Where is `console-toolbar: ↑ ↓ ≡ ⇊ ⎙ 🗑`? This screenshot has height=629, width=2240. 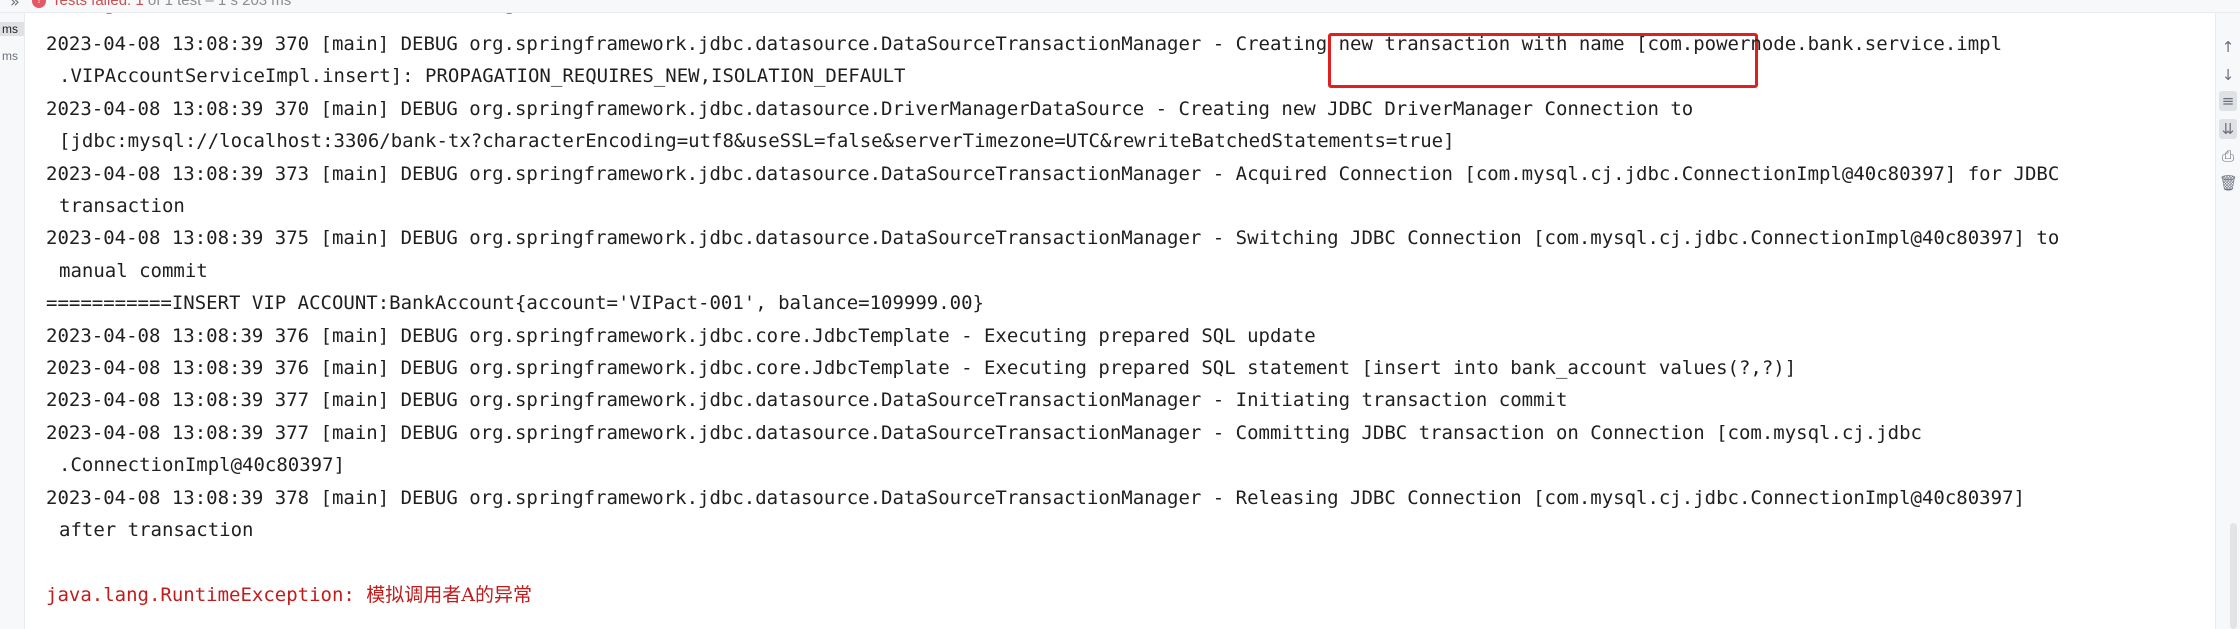
console-toolbar: ↑ ↓ ≡ ⇊ ⎙ 🗑 is located at coordinates (2227, 321).